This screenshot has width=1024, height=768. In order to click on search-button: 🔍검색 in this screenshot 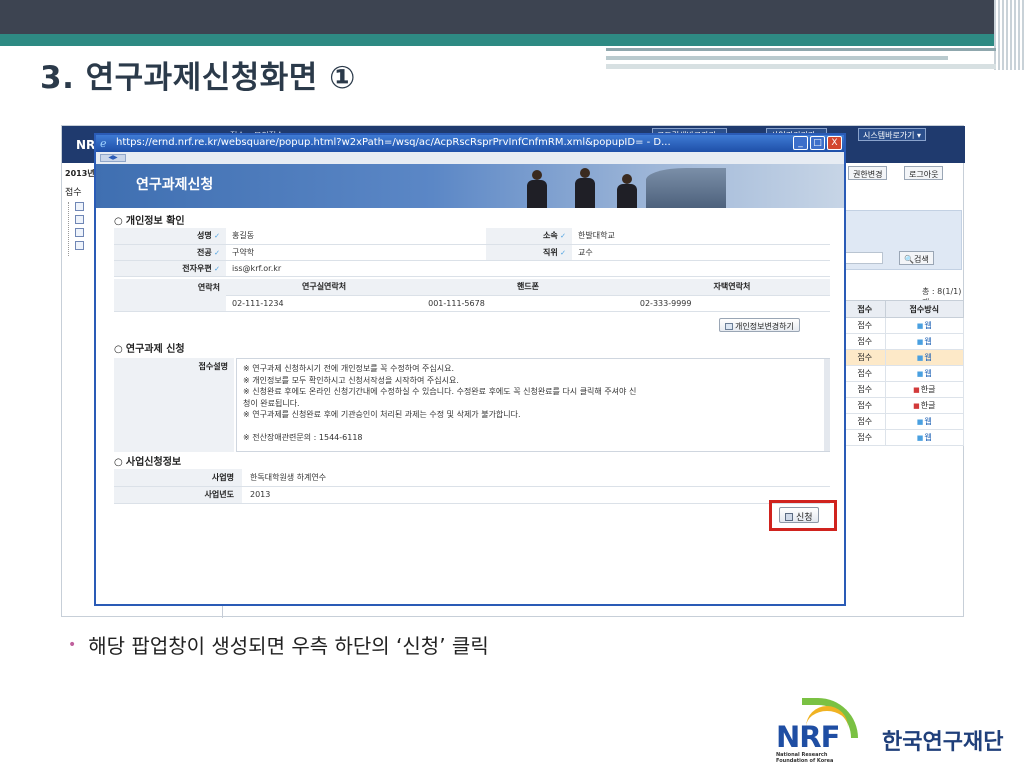, I will do `click(916, 258)`.